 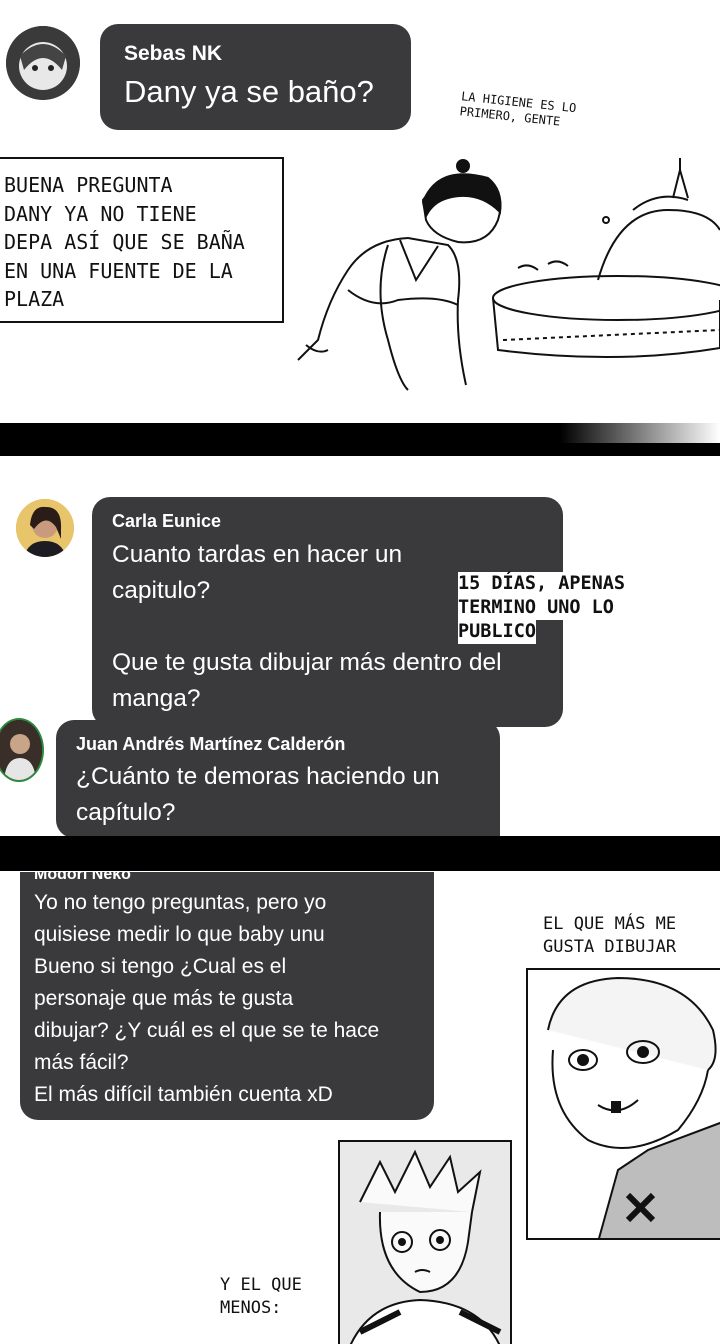 I want to click on hygiene-note: LA HIGIENE ES LO PRIMERO, GENTE, so click(x=517, y=109).